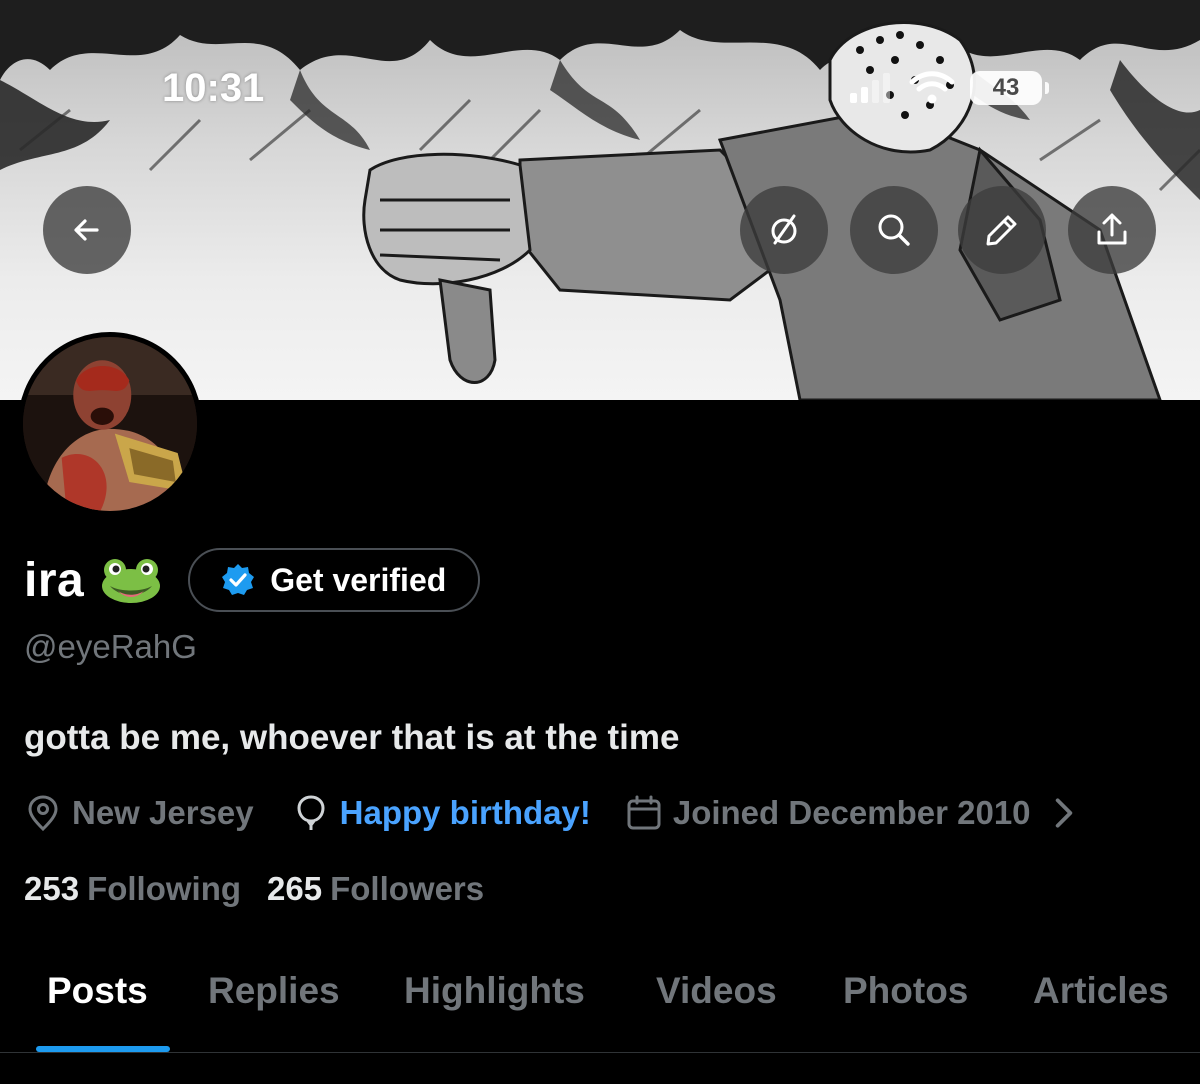 The width and height of the screenshot is (1200, 1084). I want to click on get-verified-label: Get verified, so click(358, 579).